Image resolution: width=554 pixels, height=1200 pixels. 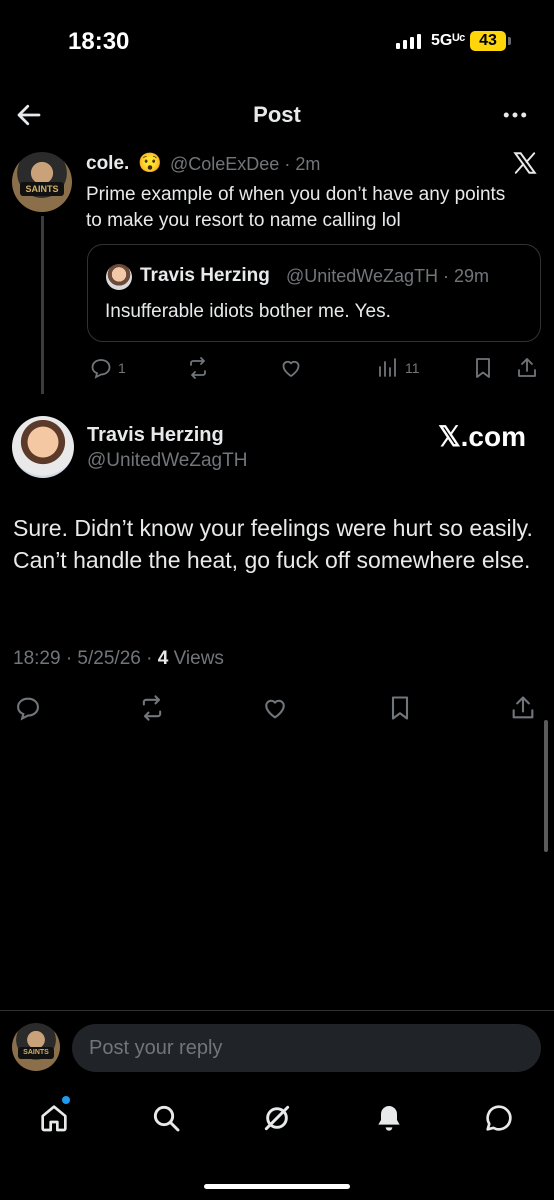 I want to click on tweet-actions, so click(x=277, y=708).